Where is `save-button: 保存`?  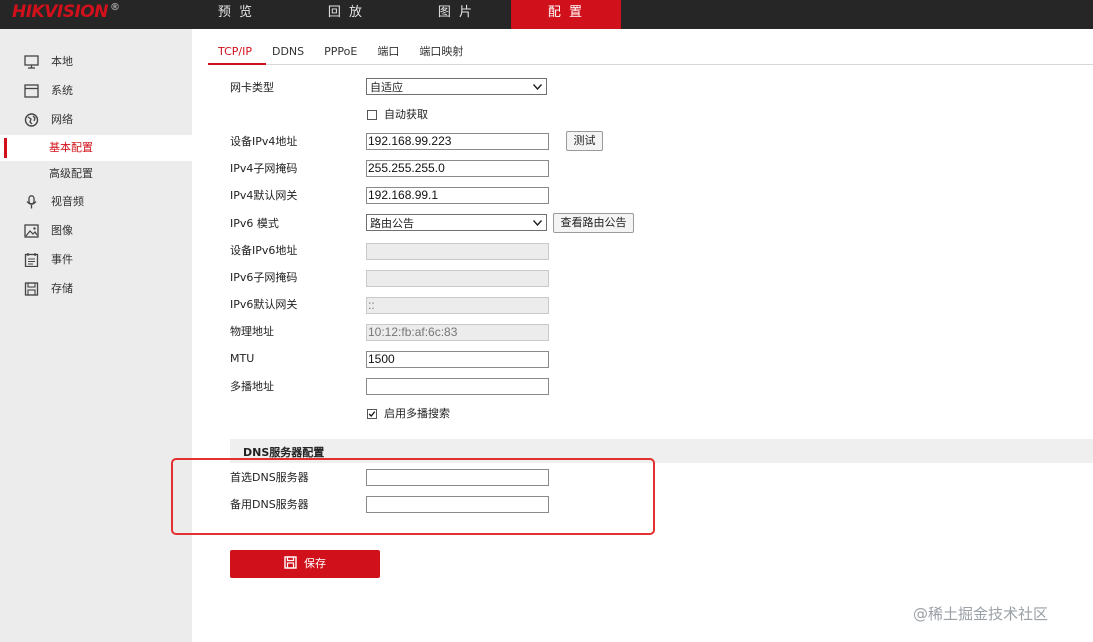 save-button: 保存 is located at coordinates (305, 564).